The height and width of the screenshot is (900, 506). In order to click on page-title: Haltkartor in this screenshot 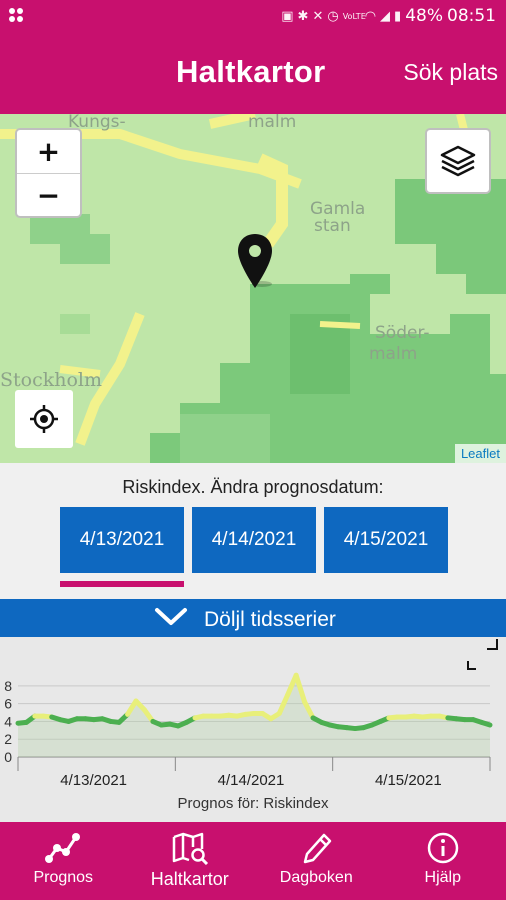, I will do `click(251, 71)`.